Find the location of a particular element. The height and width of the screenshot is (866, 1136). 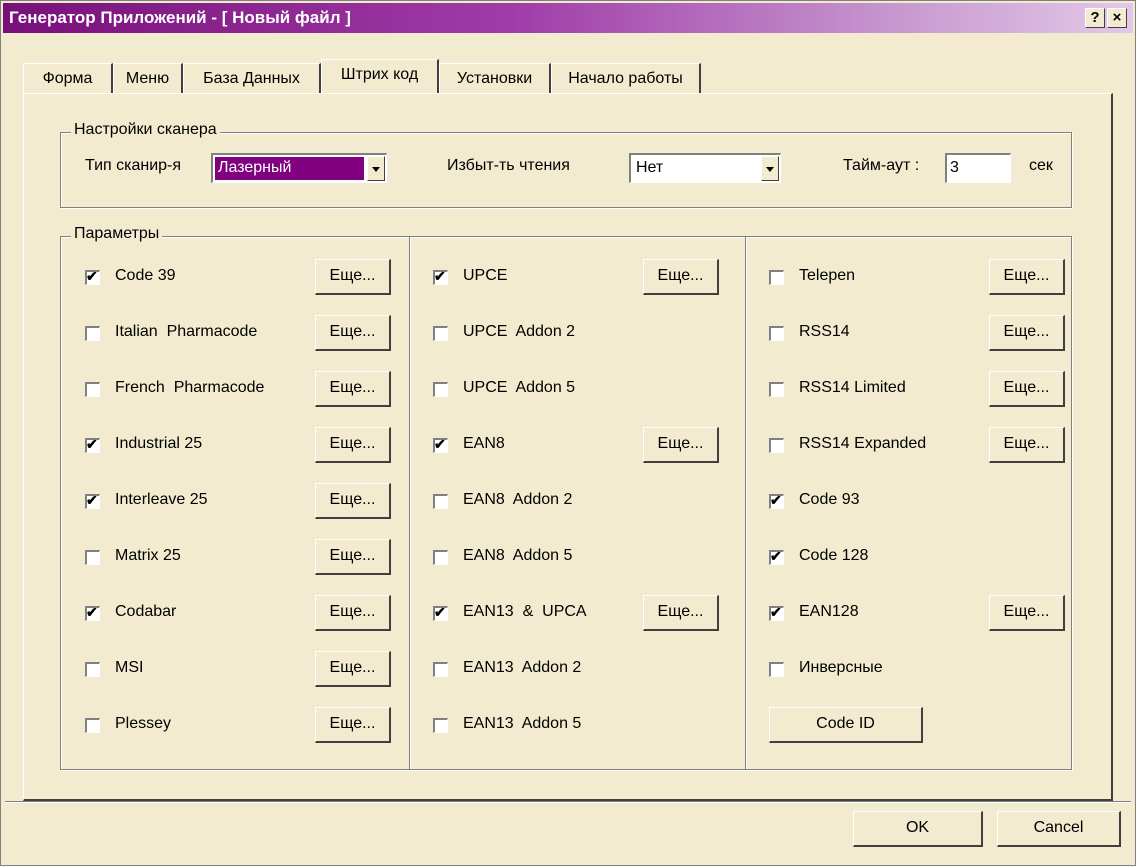

scanner-type-select: Лазерный is located at coordinates (299, 168).